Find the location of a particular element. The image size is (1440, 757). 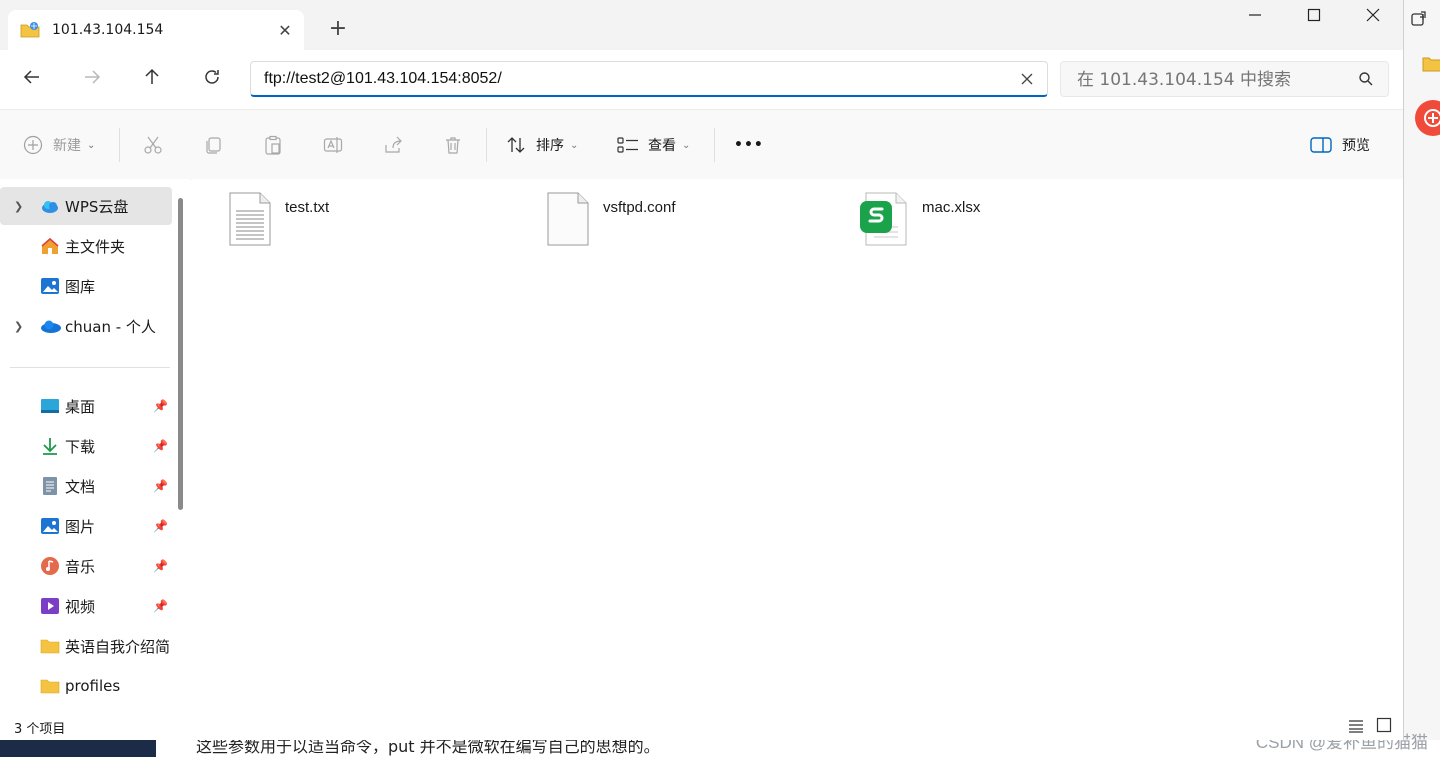

sidebar-item-folder-intro: 英语自我介绍简 is located at coordinates (86, 646).